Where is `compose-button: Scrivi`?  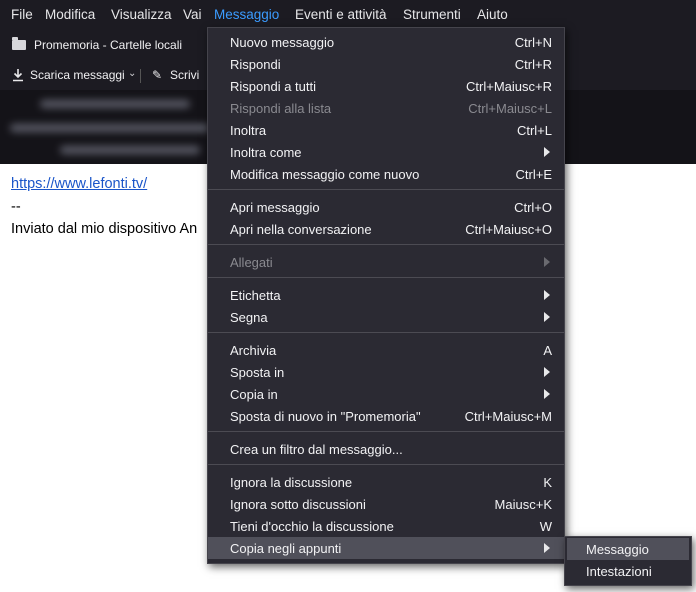 compose-button: Scrivi is located at coordinates (184, 75).